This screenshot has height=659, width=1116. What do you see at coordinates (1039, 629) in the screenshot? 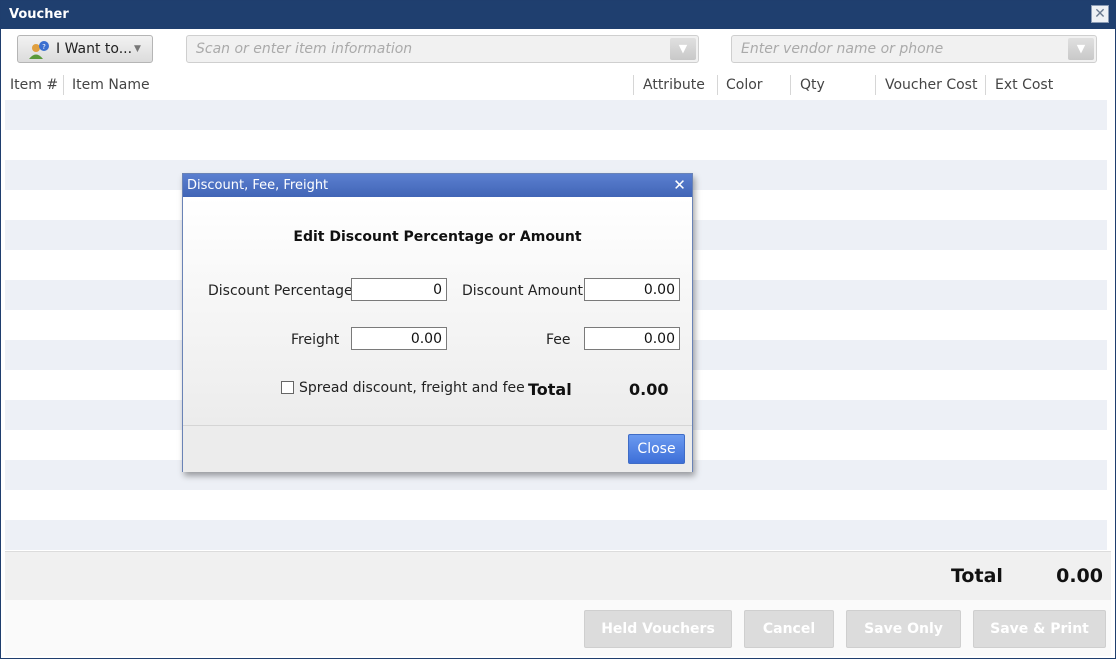
I see `save-print-button: Save & Print` at bounding box center [1039, 629].